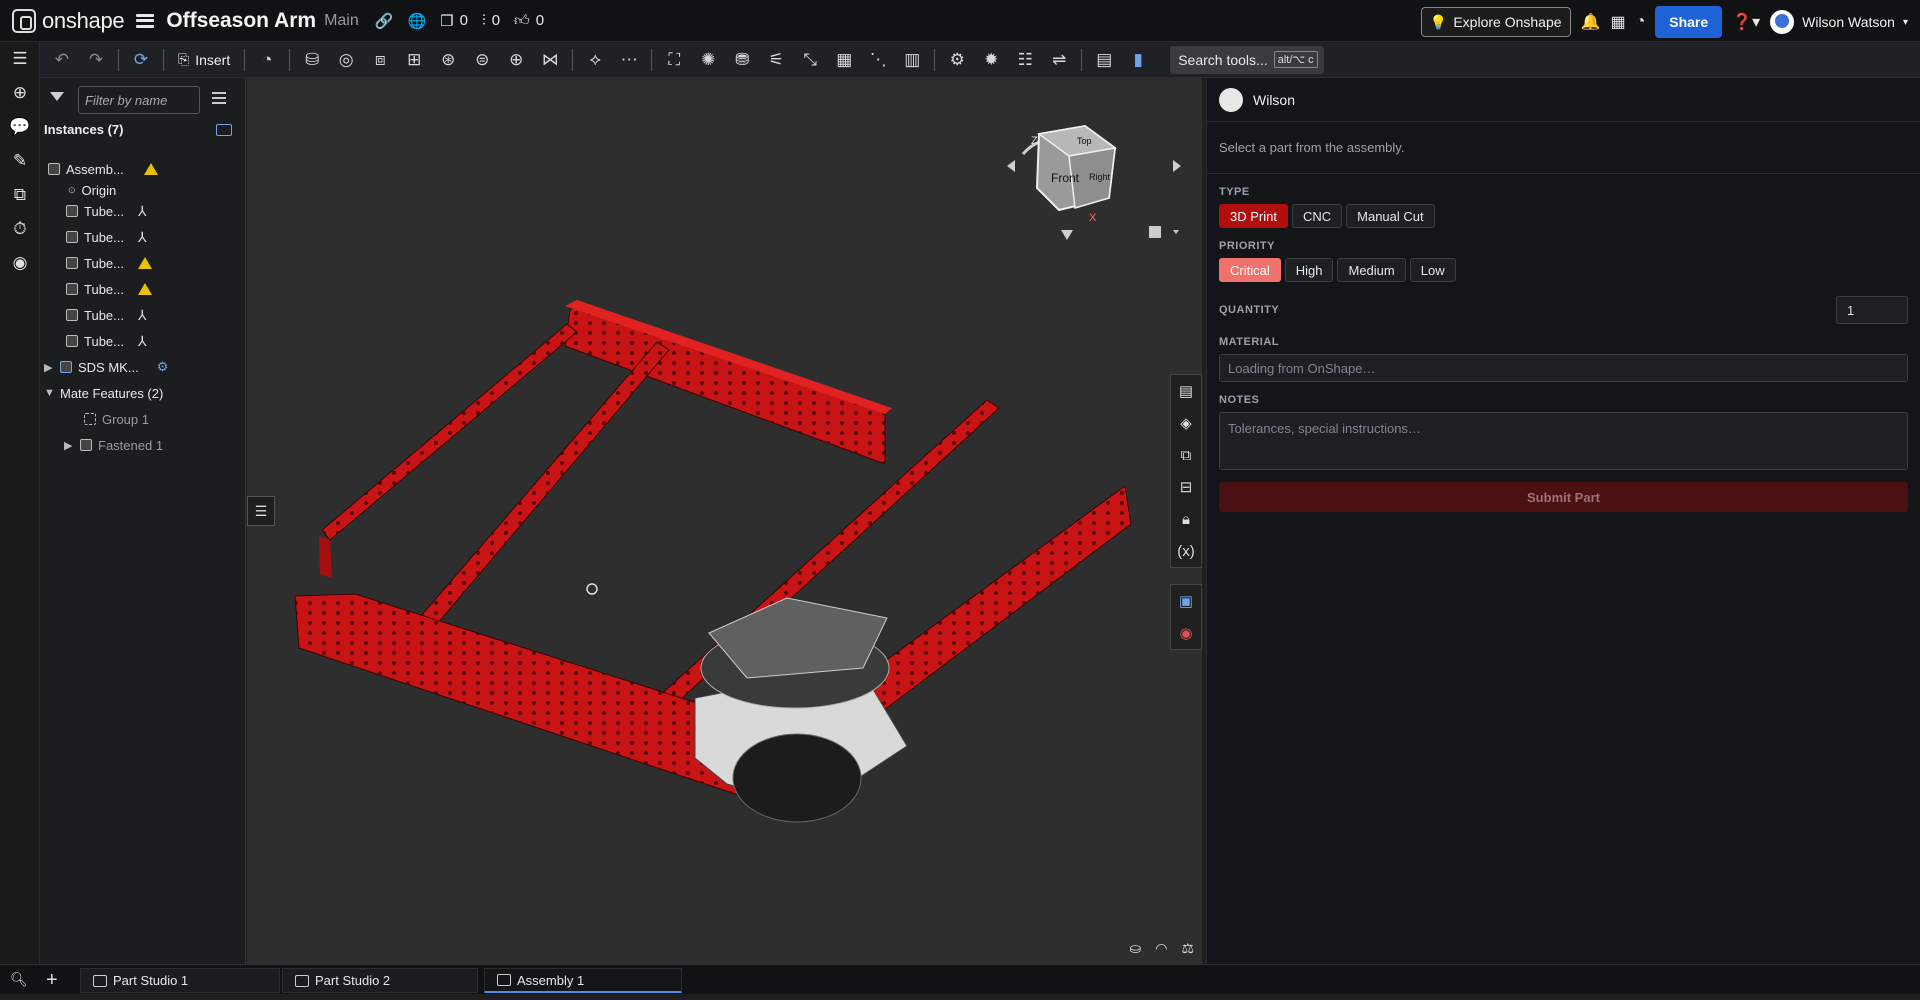 This screenshot has width=1920, height=1000. Describe the element at coordinates (92, 190) in the screenshot. I see `list-item: ⊙ Origin` at that location.